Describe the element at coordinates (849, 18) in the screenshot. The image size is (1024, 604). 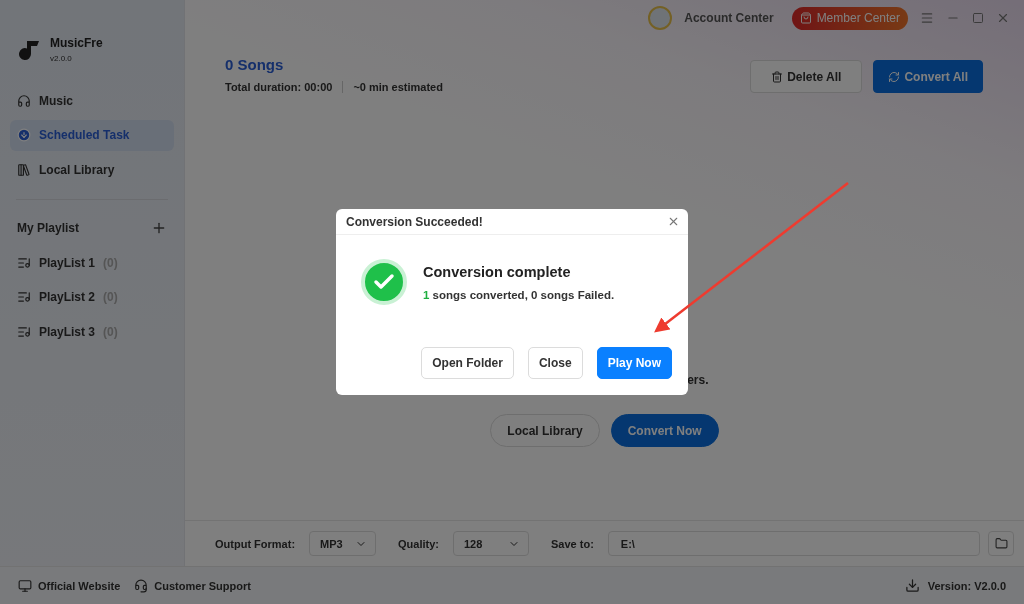
I see `member-center-button: Member Center` at that location.